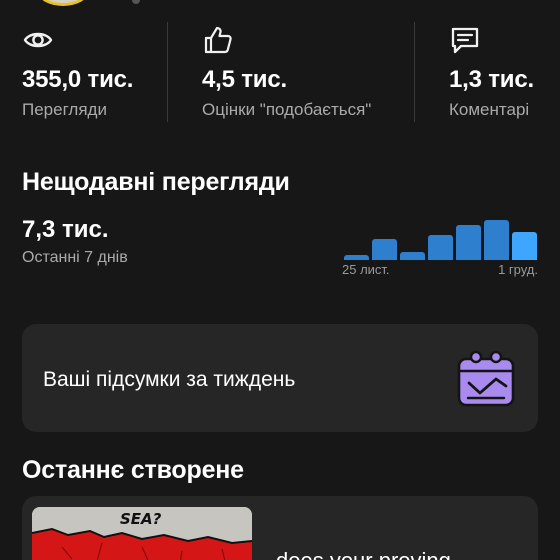 This screenshot has height=560, width=560. I want to click on chart-tick-start: 25 лист., so click(366, 269).